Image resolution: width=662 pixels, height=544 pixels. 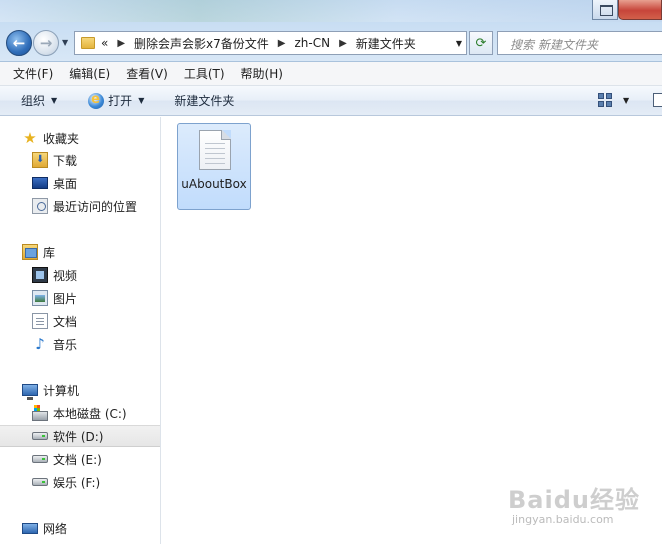 What do you see at coordinates (80, 528) in the screenshot?
I see `nav-network: 网络` at bounding box center [80, 528].